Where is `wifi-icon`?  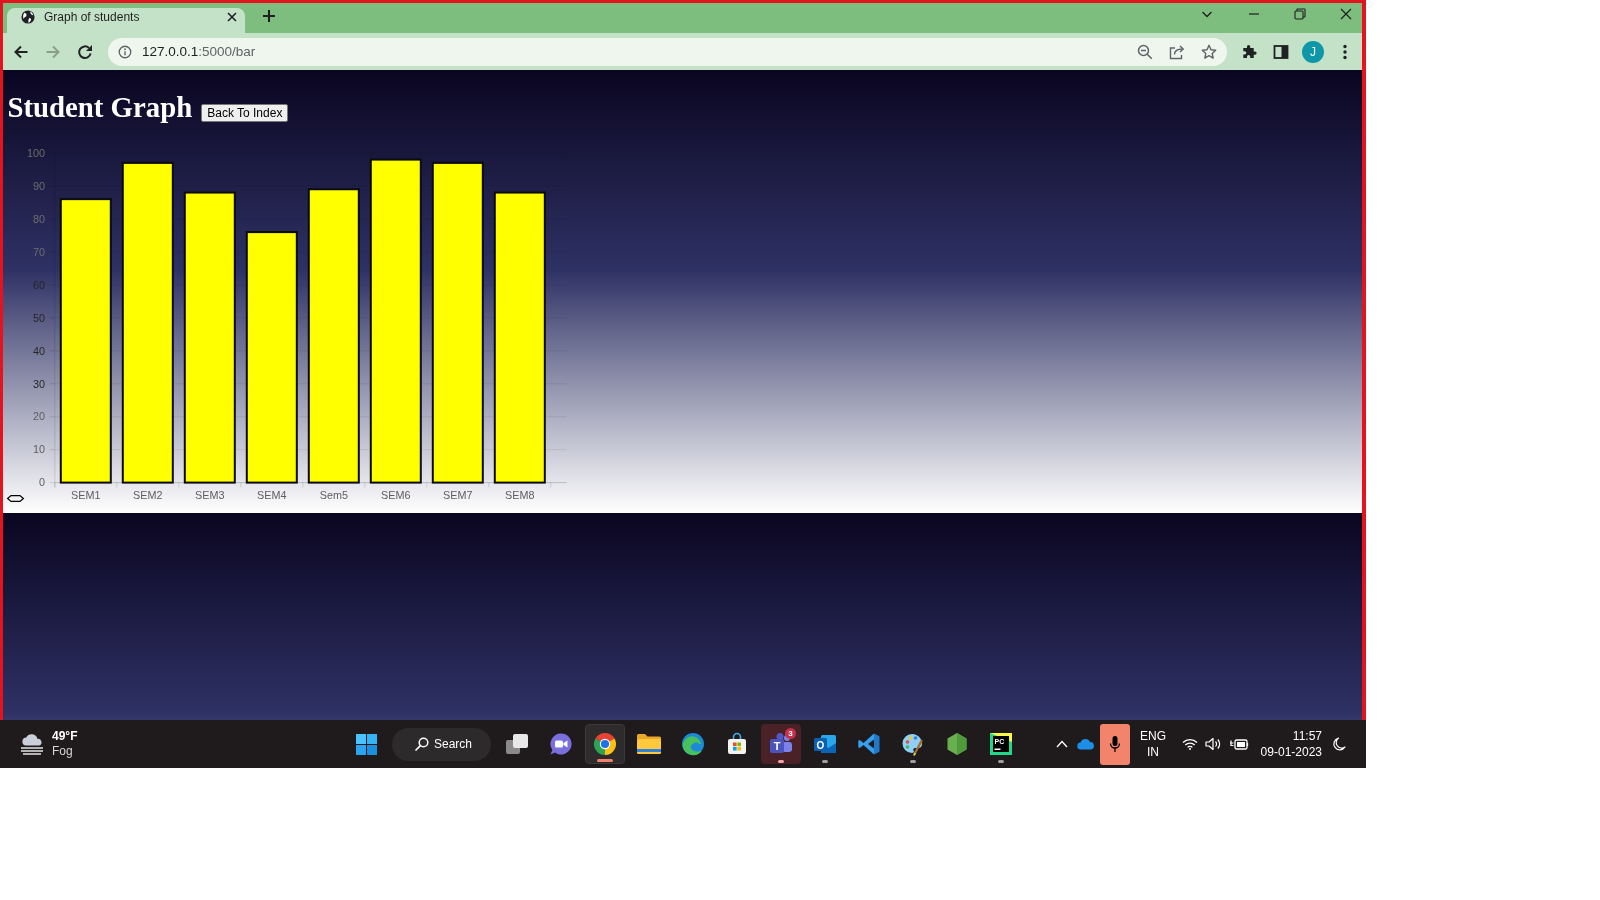
wifi-icon is located at coordinates (1190, 744).